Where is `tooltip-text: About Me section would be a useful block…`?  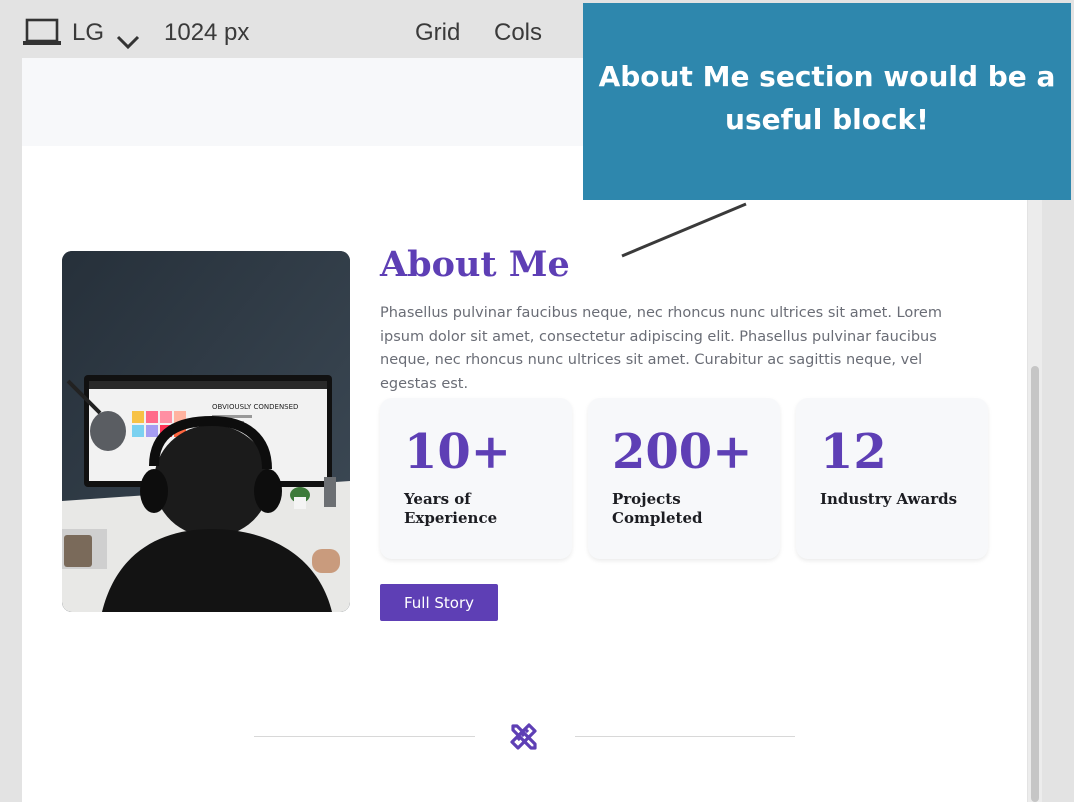 tooltip-text: About Me section would be a useful block… is located at coordinates (827, 98).